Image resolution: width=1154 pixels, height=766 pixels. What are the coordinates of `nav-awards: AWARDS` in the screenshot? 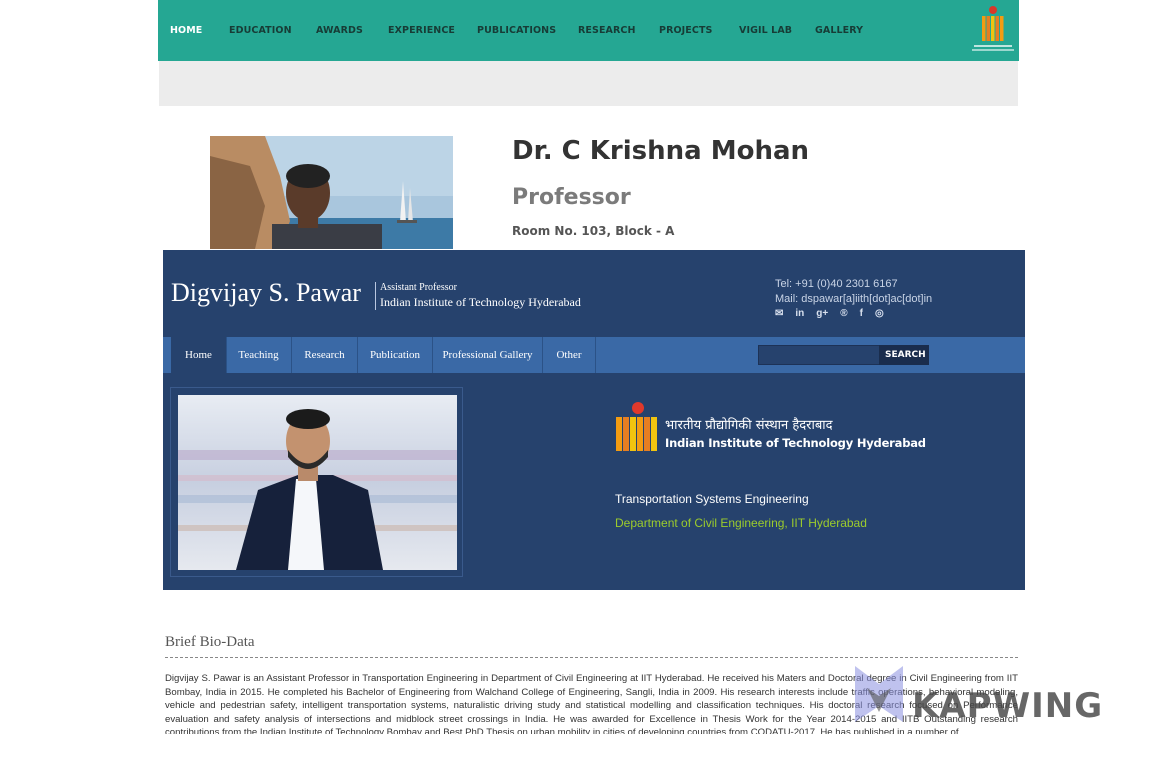 It's located at (339, 30).